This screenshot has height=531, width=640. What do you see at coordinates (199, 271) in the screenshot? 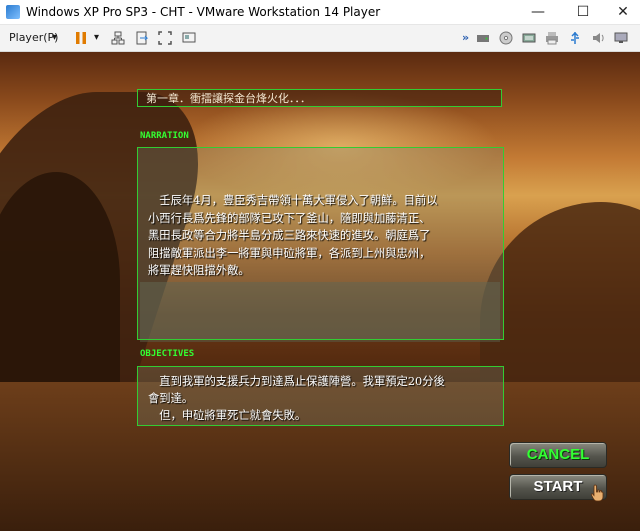
I see `narration-line: 將軍趕快阻擋外敵。` at bounding box center [199, 271].